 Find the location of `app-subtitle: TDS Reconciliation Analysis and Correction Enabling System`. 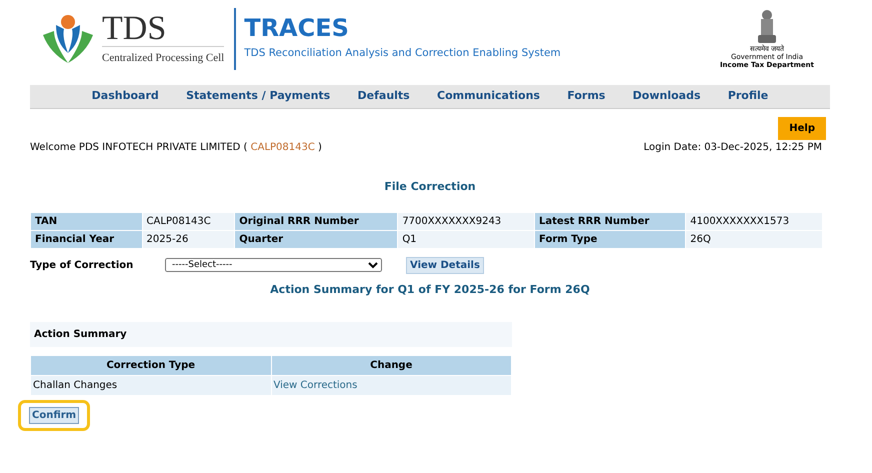

app-subtitle: TDS Reconciliation Analysis and Correction Enabling System is located at coordinates (402, 54).